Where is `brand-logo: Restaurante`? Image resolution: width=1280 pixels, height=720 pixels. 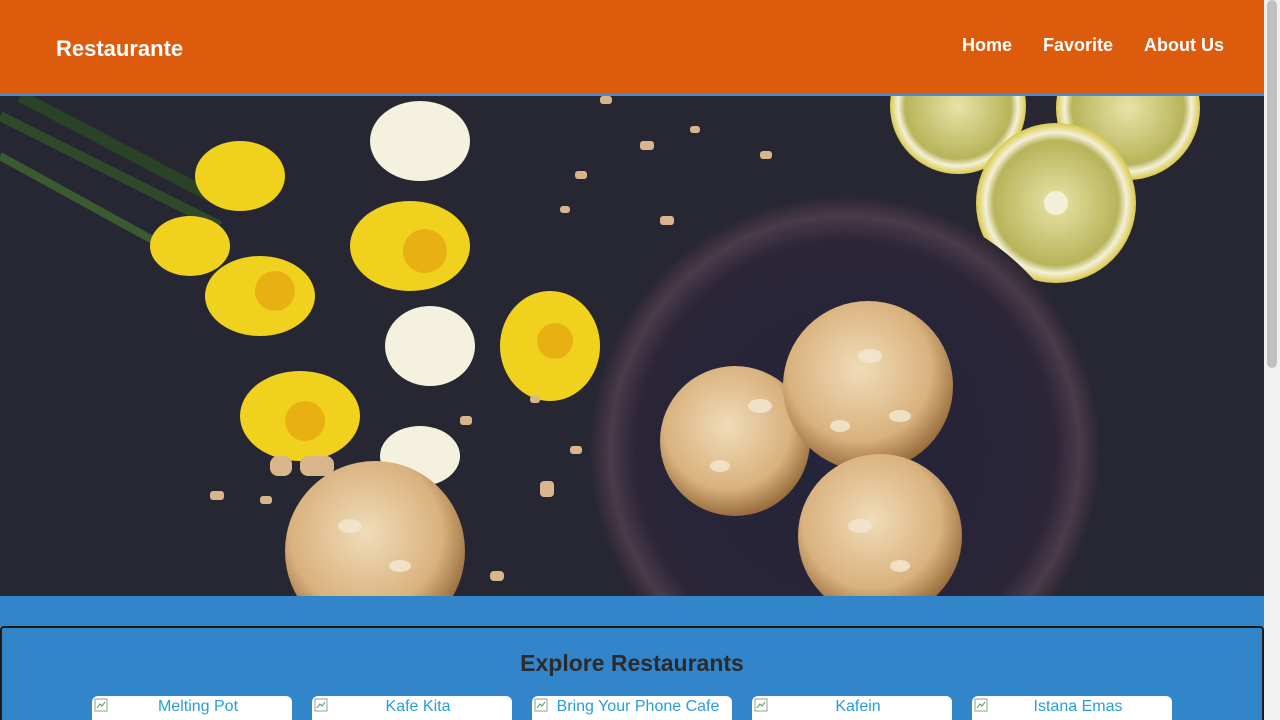 brand-logo: Restaurante is located at coordinates (119, 47).